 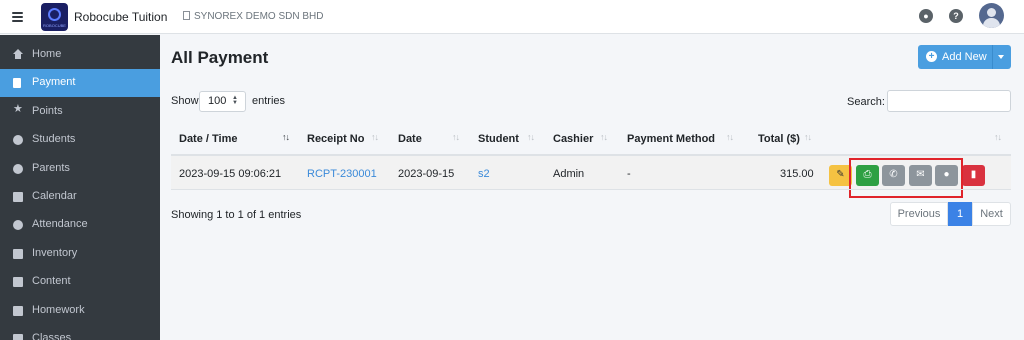 What do you see at coordinates (220, 57) in the screenshot?
I see `page-title: All Payment` at bounding box center [220, 57].